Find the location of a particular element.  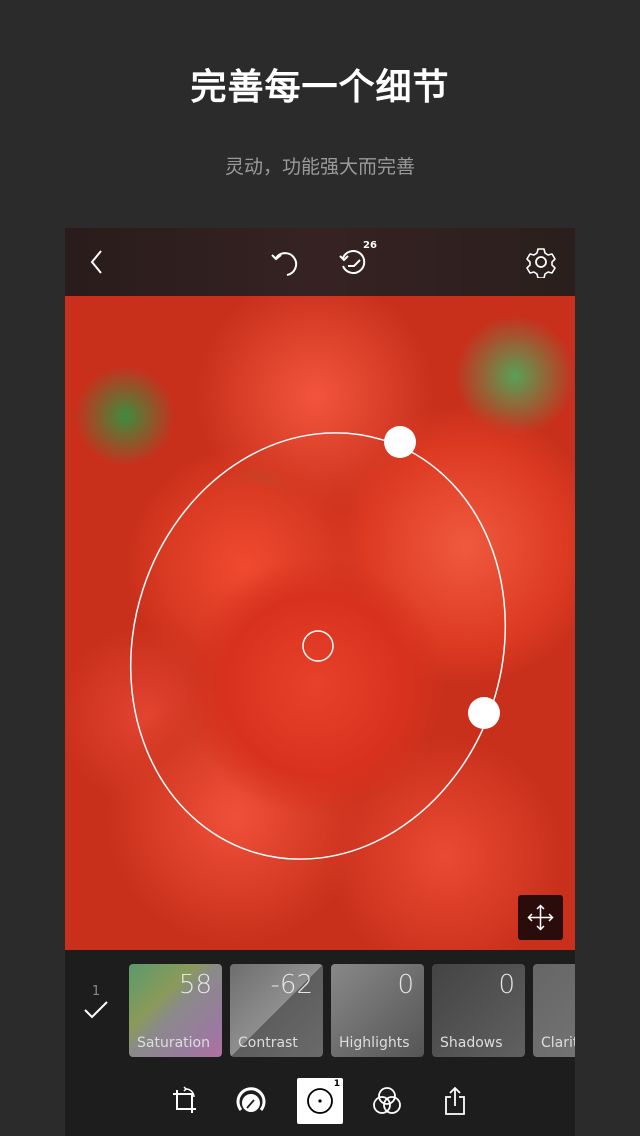

history-count-badge: 26 is located at coordinates (370, 245).